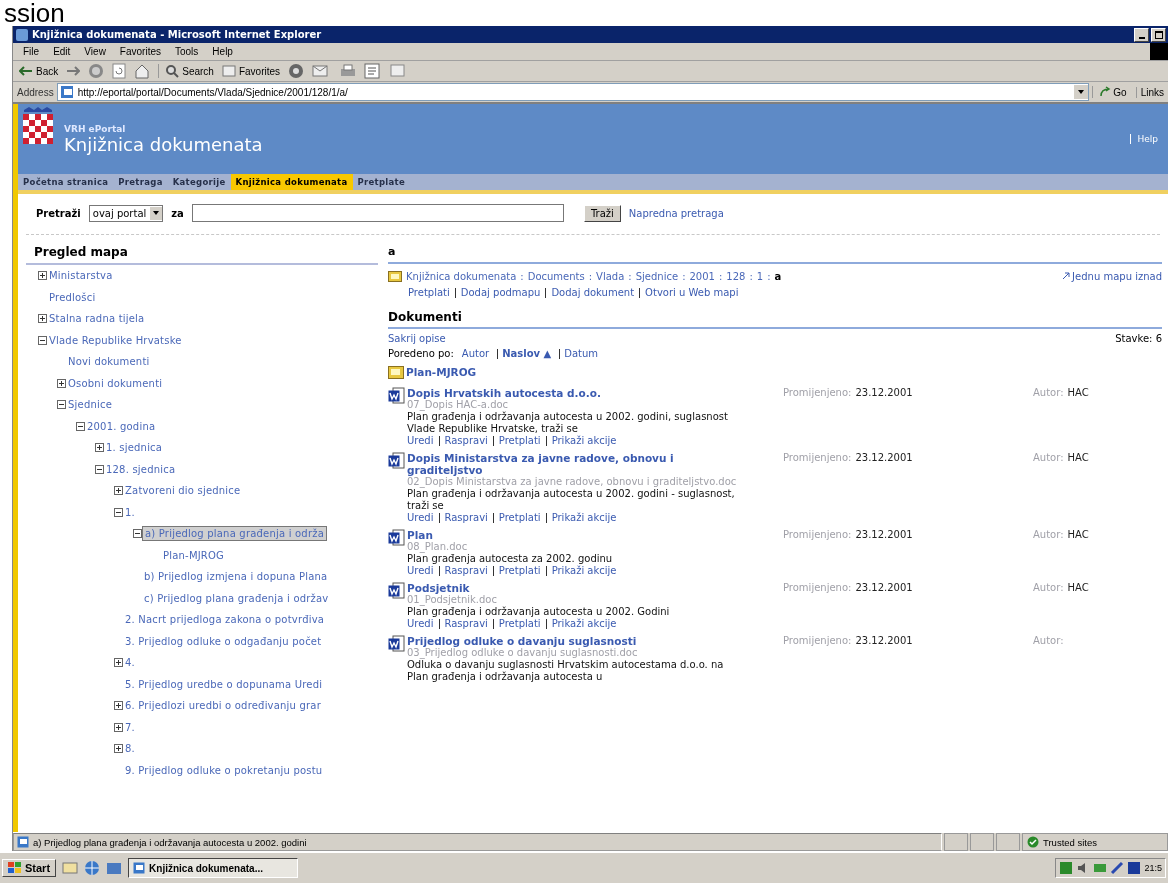 Image resolution: width=1168 pixels, height=883 pixels. Describe the element at coordinates (134, 448) in the screenshot. I see `tree-item: 1. sjednica` at that location.